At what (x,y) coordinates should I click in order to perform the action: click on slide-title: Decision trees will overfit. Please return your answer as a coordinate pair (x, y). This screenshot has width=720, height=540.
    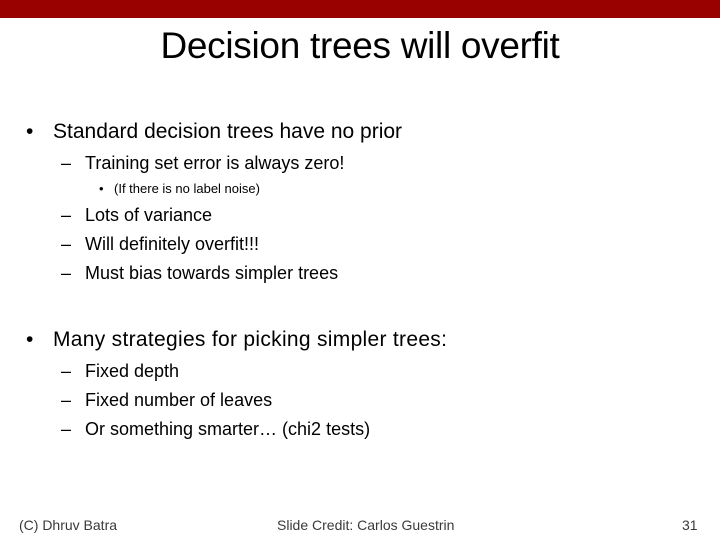
    Looking at the image, I should click on (360, 45).